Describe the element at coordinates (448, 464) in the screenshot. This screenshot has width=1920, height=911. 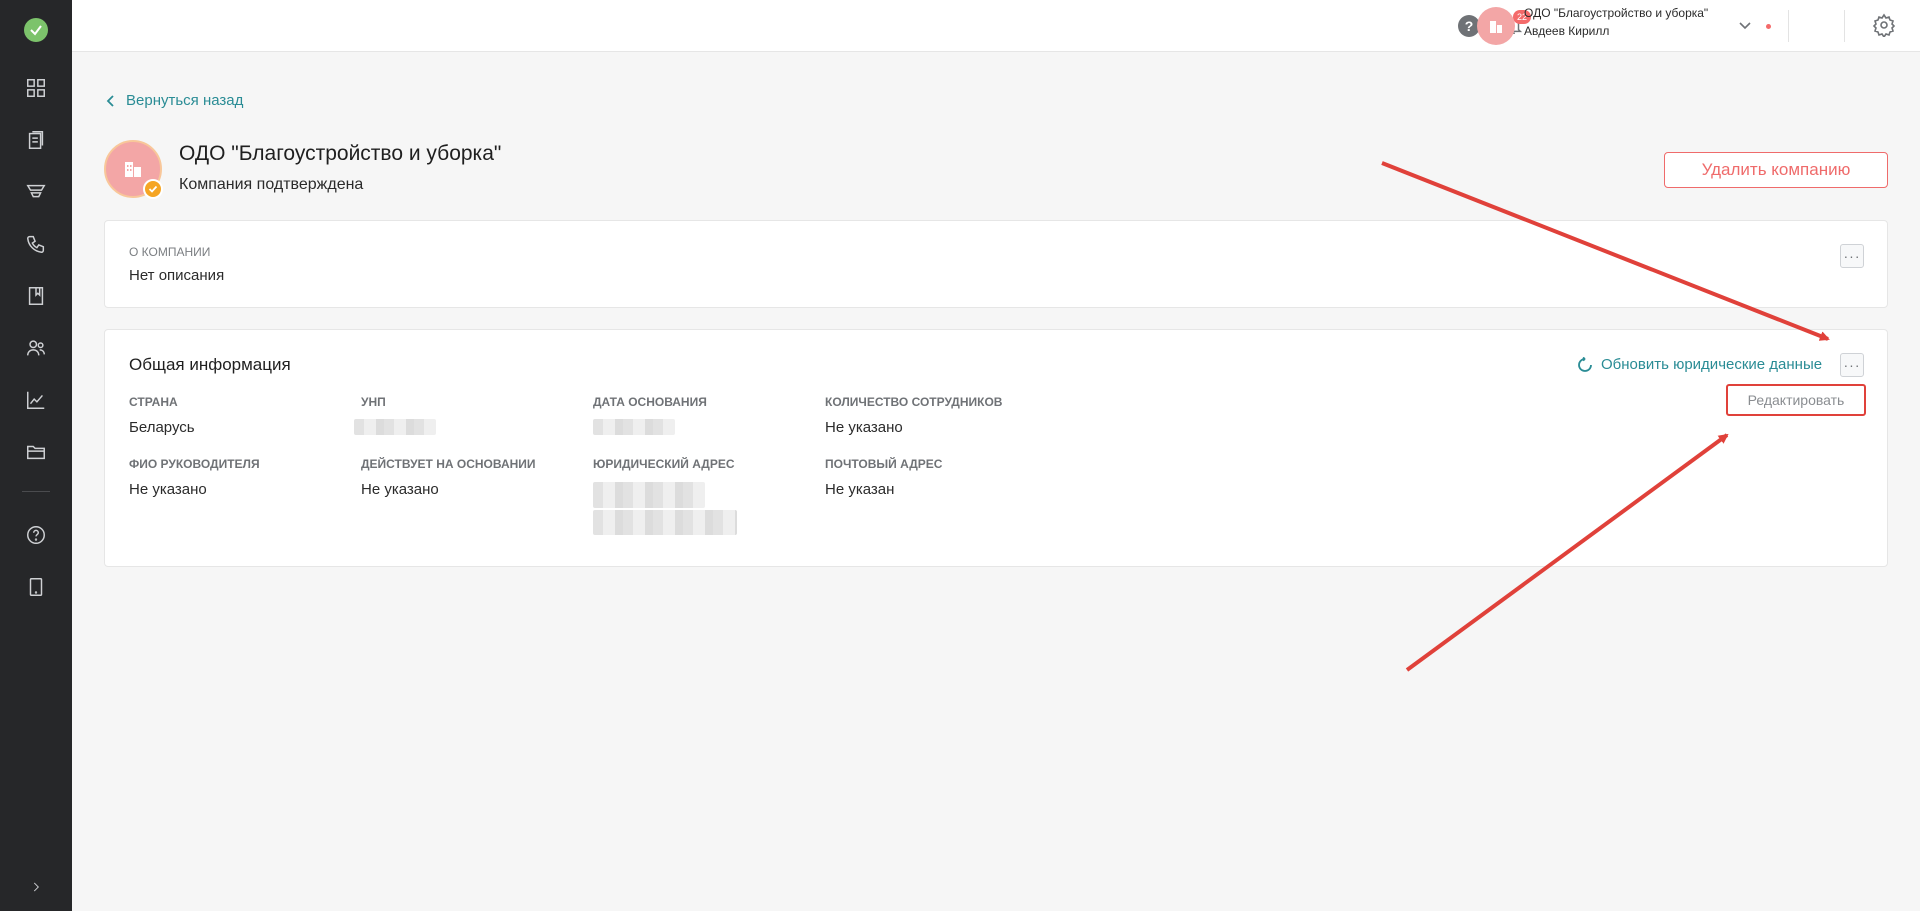
I see `field-label: Действует на основании` at that location.